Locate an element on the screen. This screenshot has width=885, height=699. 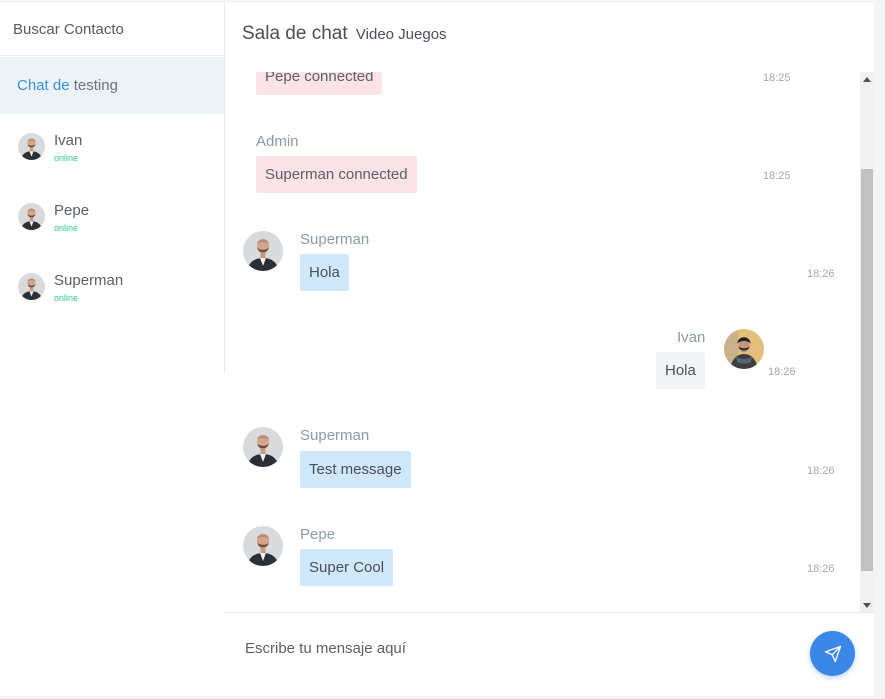
paper-plane-icon is located at coordinates (832, 653).